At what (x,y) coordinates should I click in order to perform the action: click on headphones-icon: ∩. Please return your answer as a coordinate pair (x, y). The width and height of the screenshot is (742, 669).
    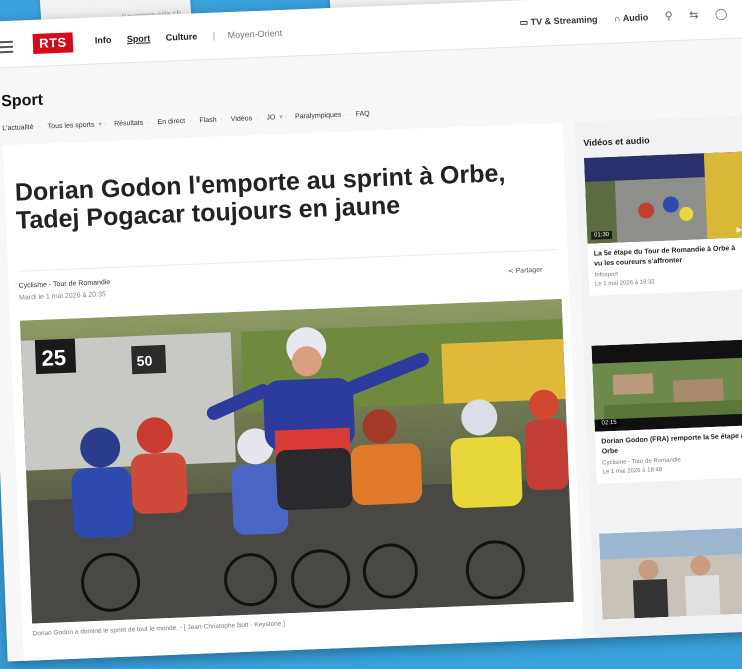
    Looking at the image, I should click on (617, 18).